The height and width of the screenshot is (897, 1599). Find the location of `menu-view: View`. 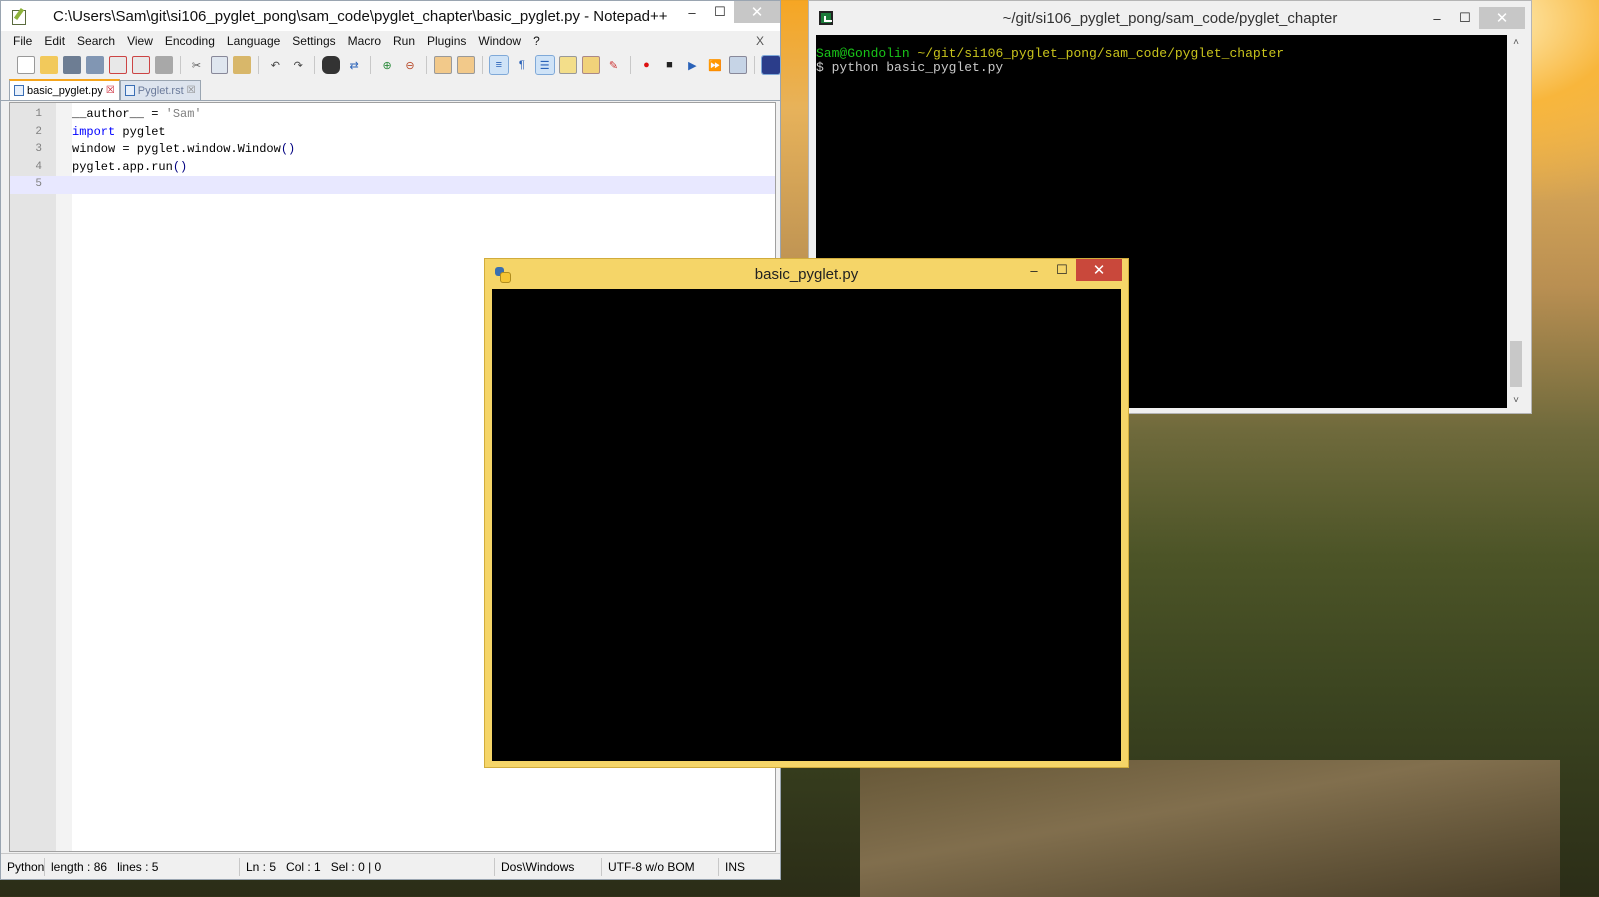

menu-view: View is located at coordinates (140, 41).